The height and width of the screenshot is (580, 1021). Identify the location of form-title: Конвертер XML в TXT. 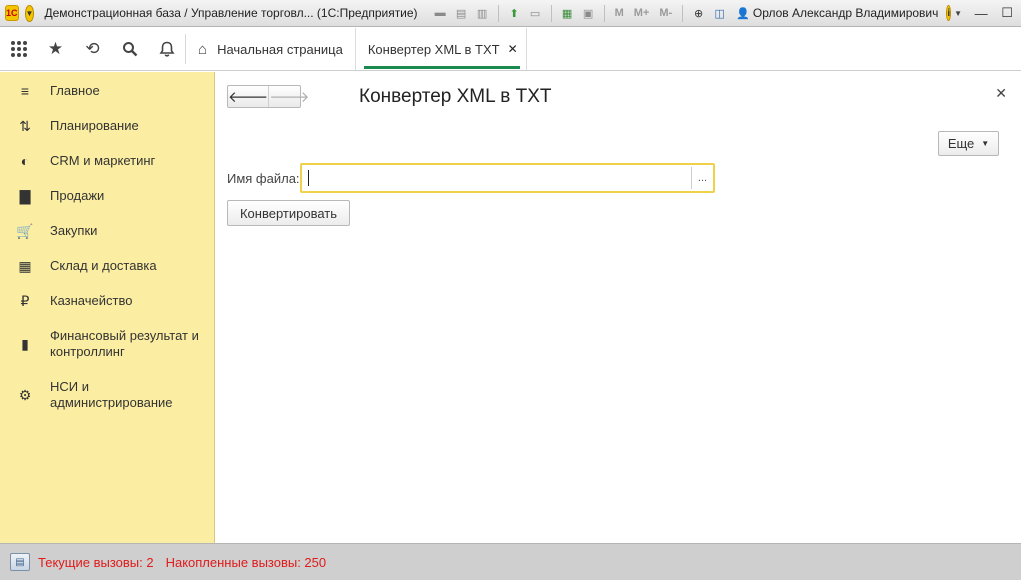
(455, 96).